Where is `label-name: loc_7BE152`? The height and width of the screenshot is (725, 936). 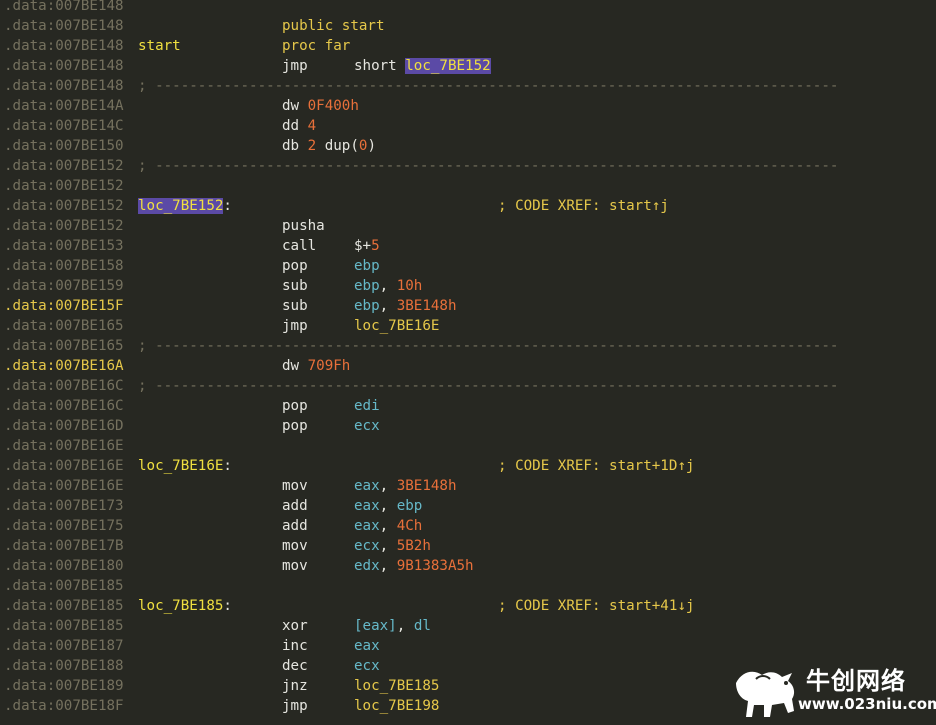 label-name: loc_7BE152 is located at coordinates (181, 206).